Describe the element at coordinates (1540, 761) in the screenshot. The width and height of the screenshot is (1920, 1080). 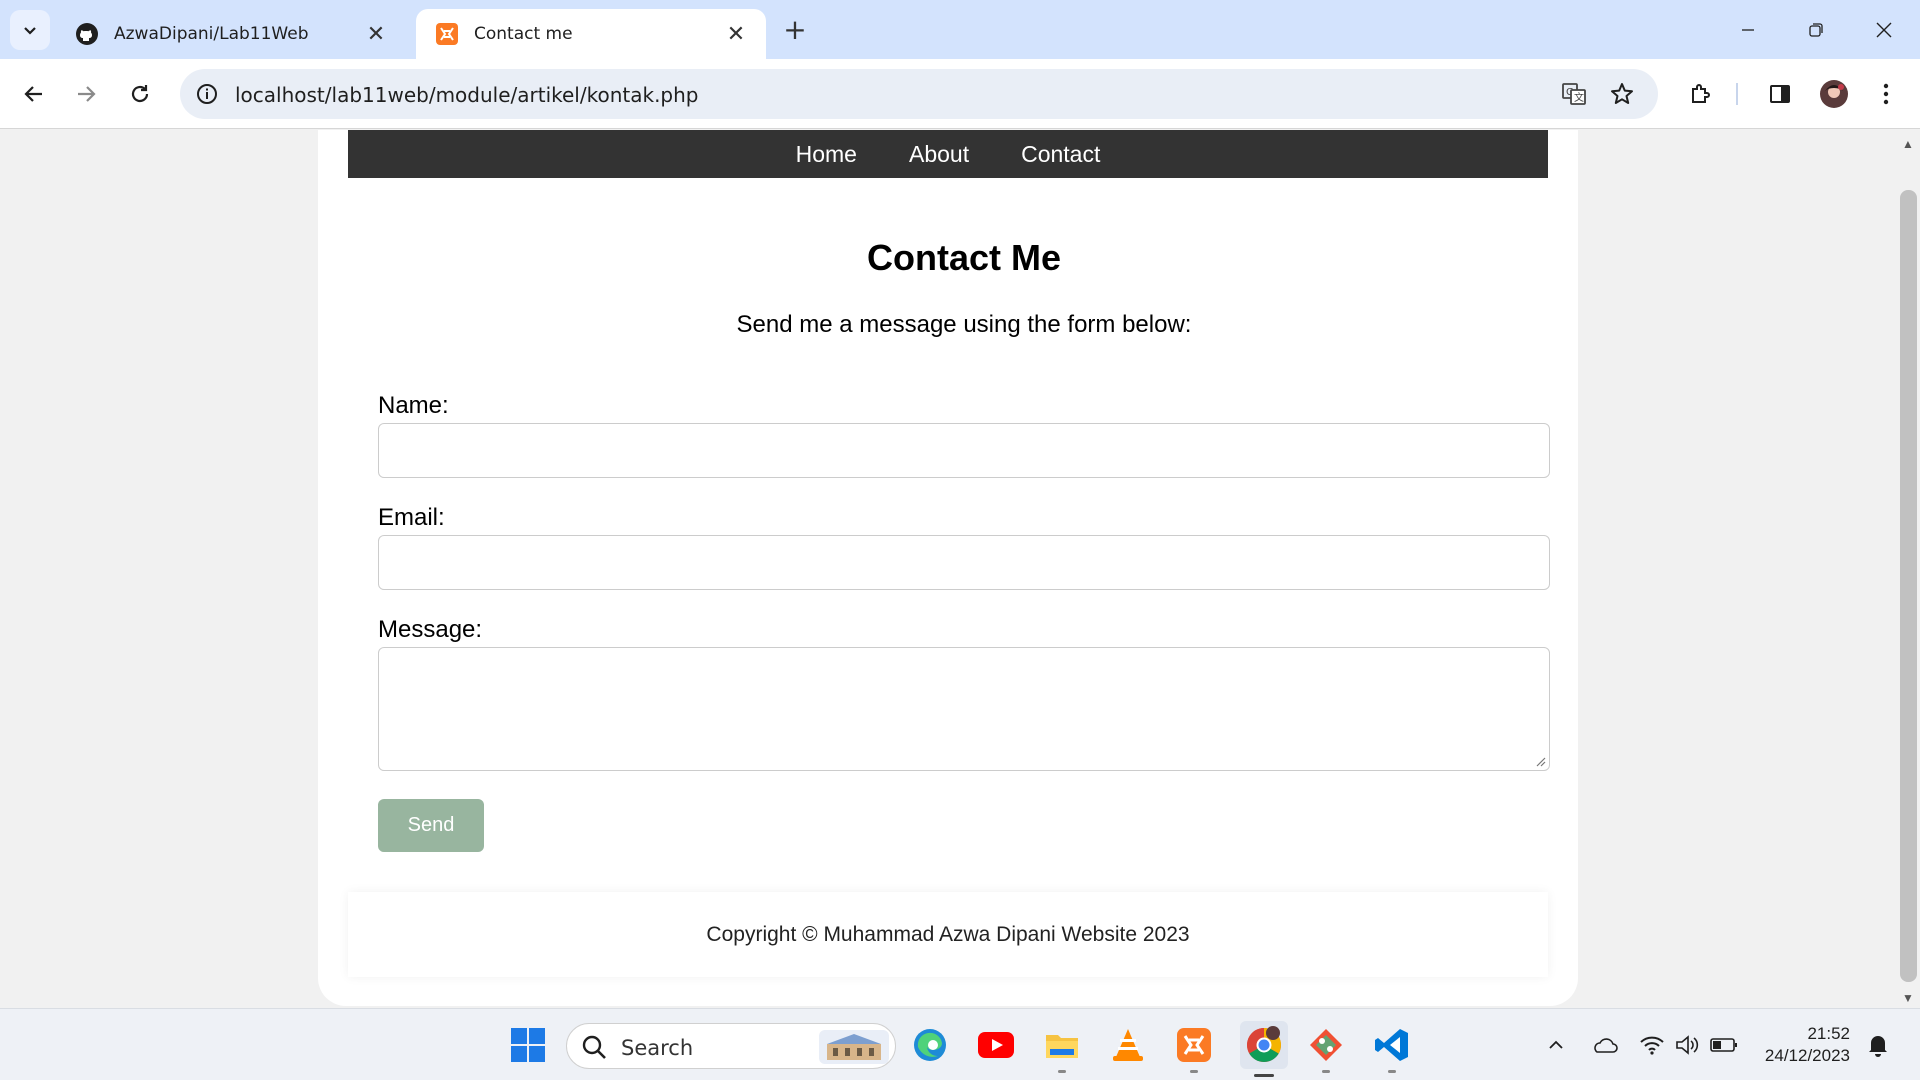
I see `resize-grip-icon` at that location.